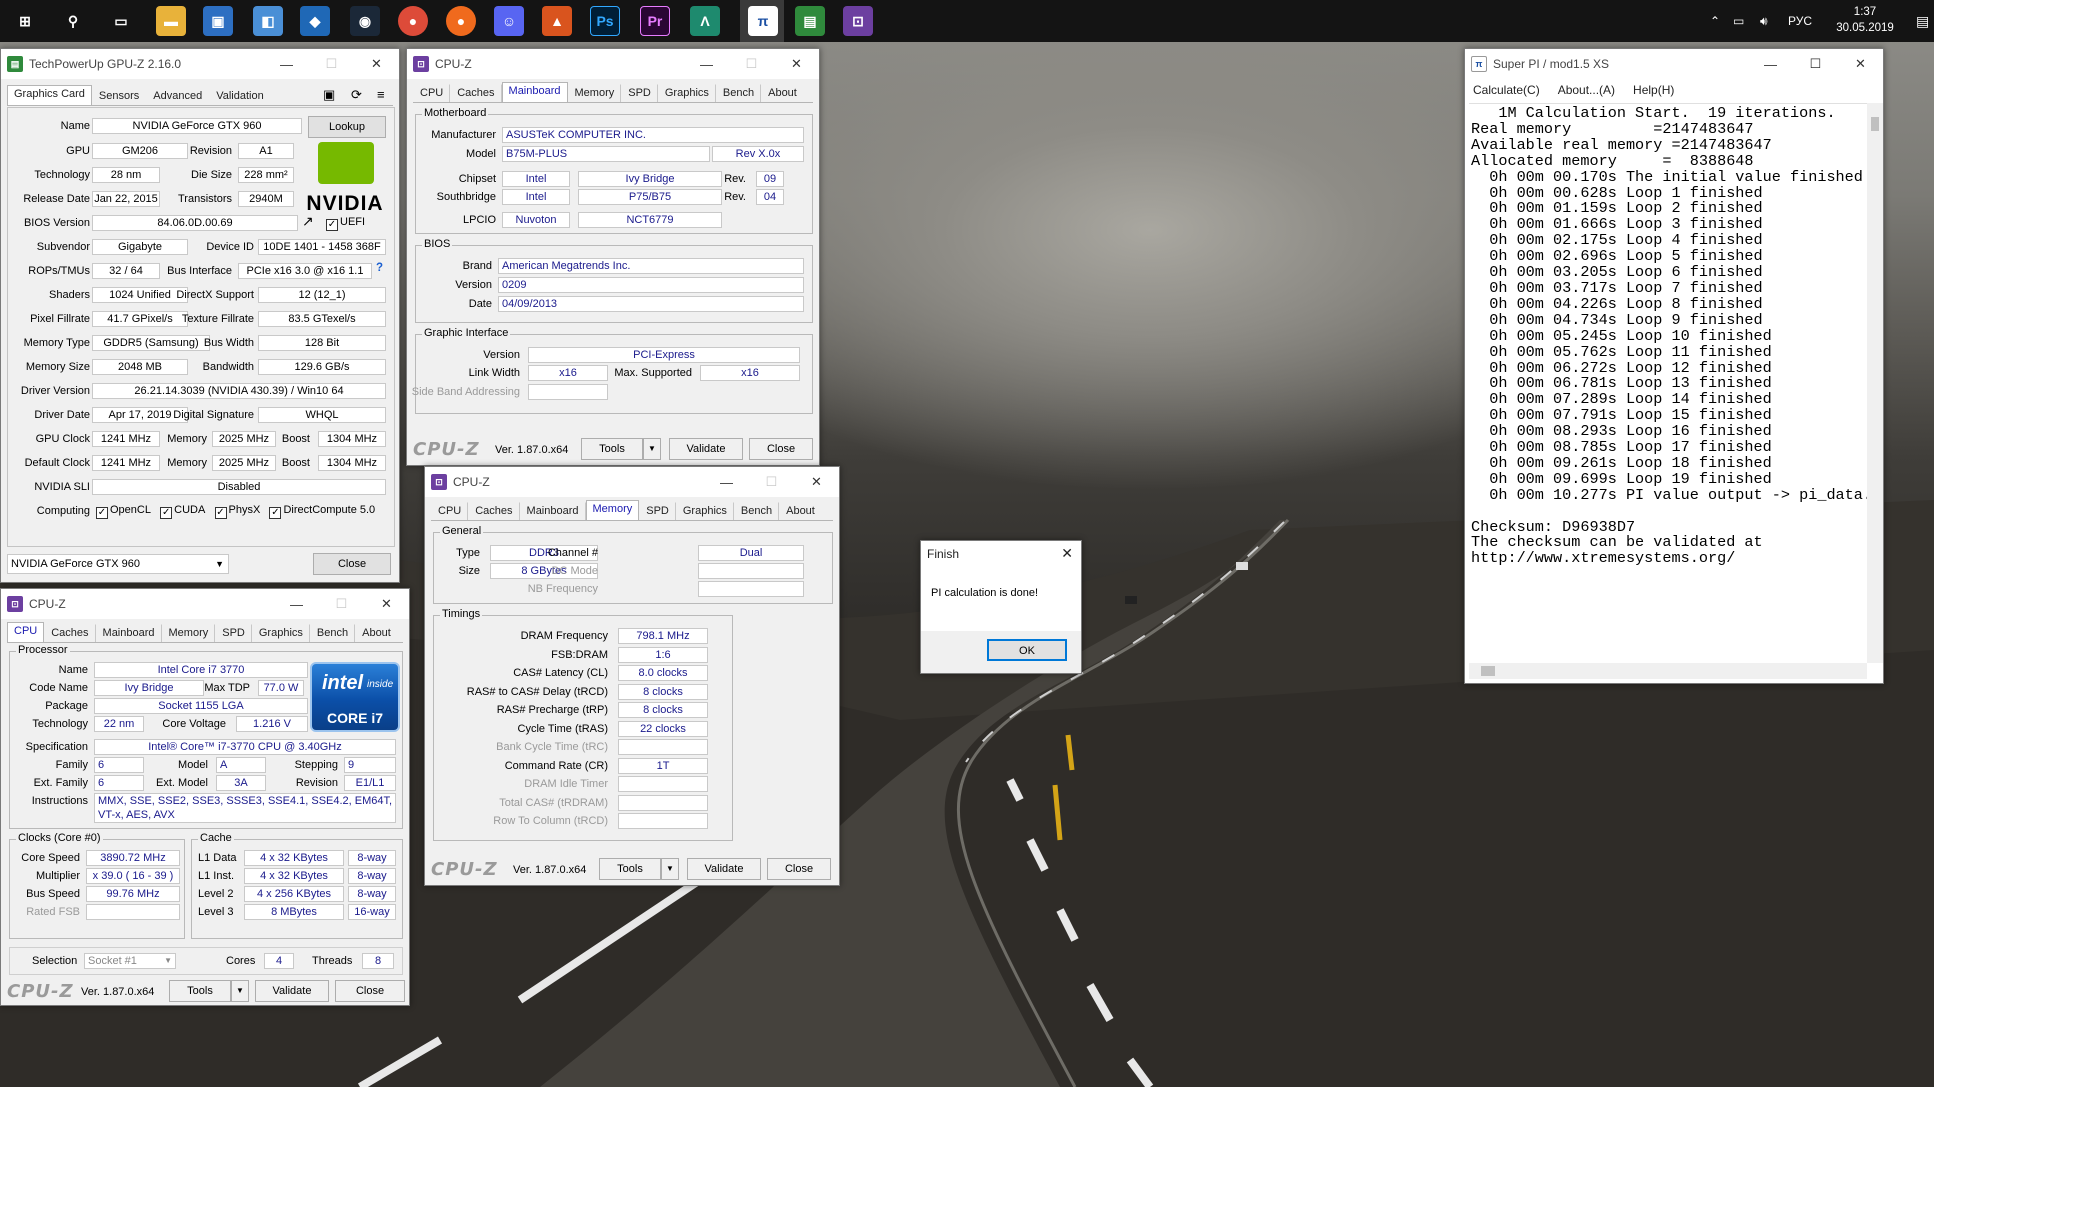 This screenshot has height=1214, width=2100. I want to click on discord-icon: ☺, so click(509, 21).